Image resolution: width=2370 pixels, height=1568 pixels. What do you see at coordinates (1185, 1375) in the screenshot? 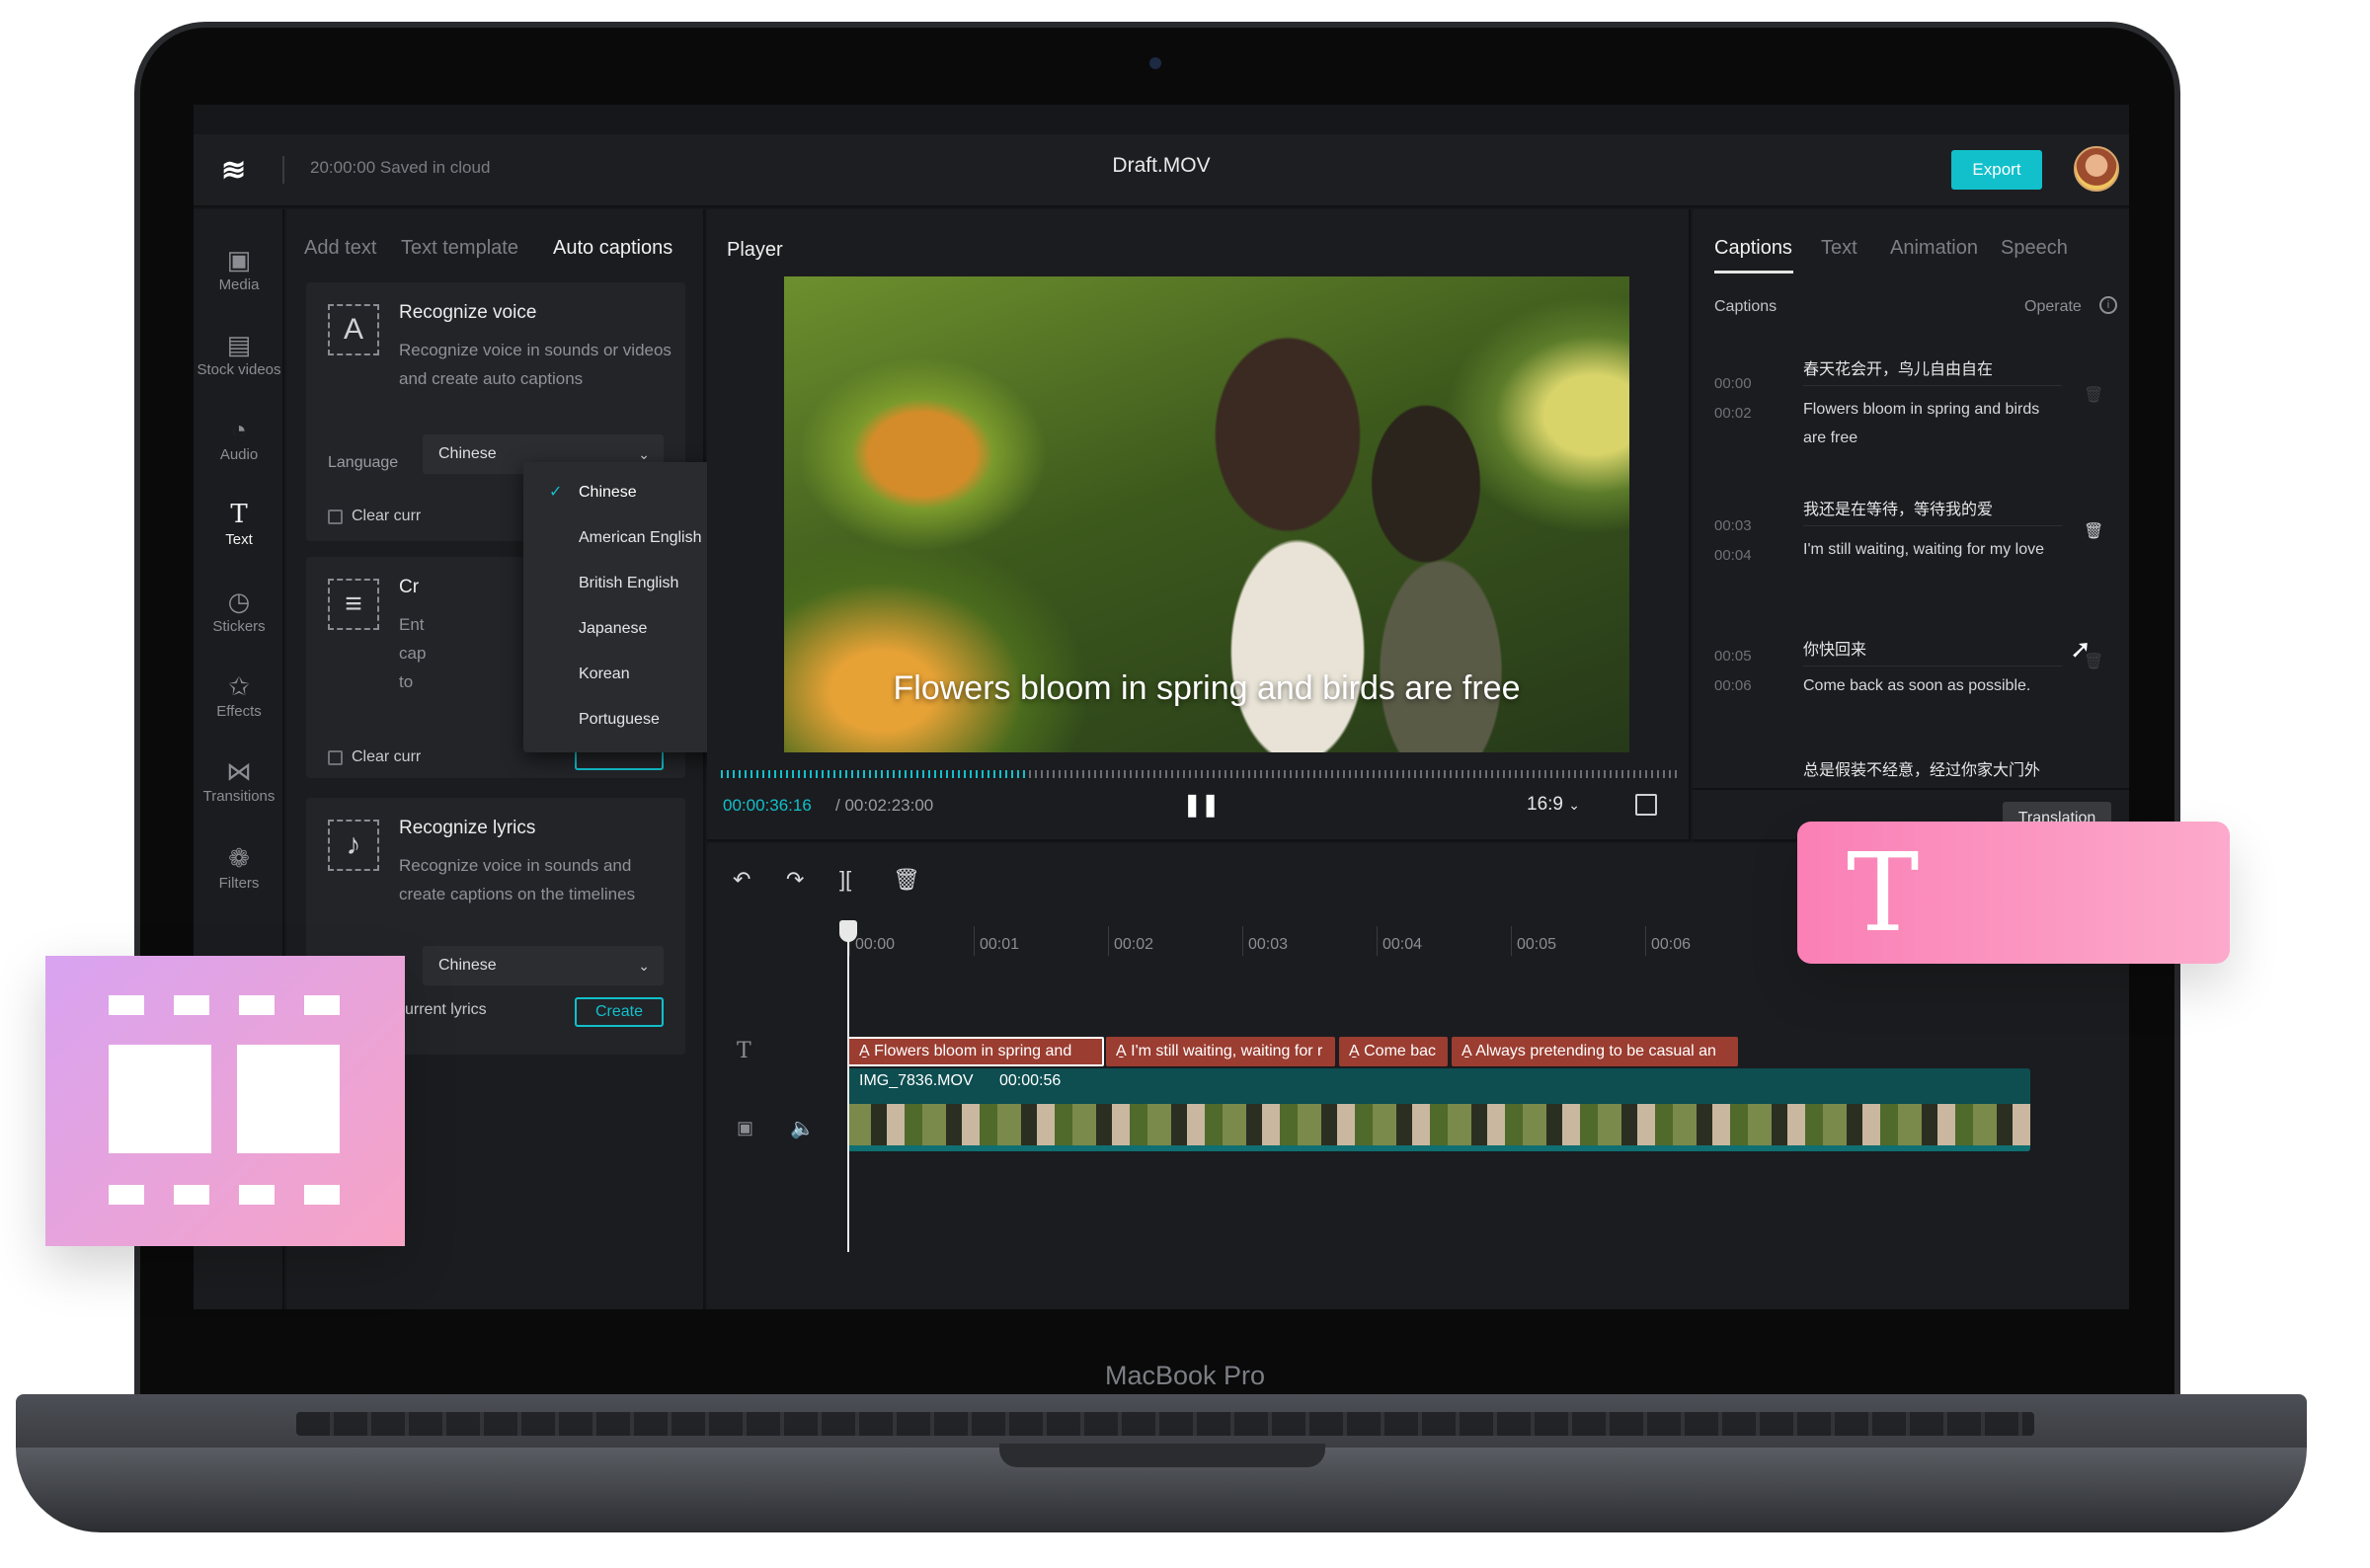
I see `device-brand: MacBook Pro` at bounding box center [1185, 1375].